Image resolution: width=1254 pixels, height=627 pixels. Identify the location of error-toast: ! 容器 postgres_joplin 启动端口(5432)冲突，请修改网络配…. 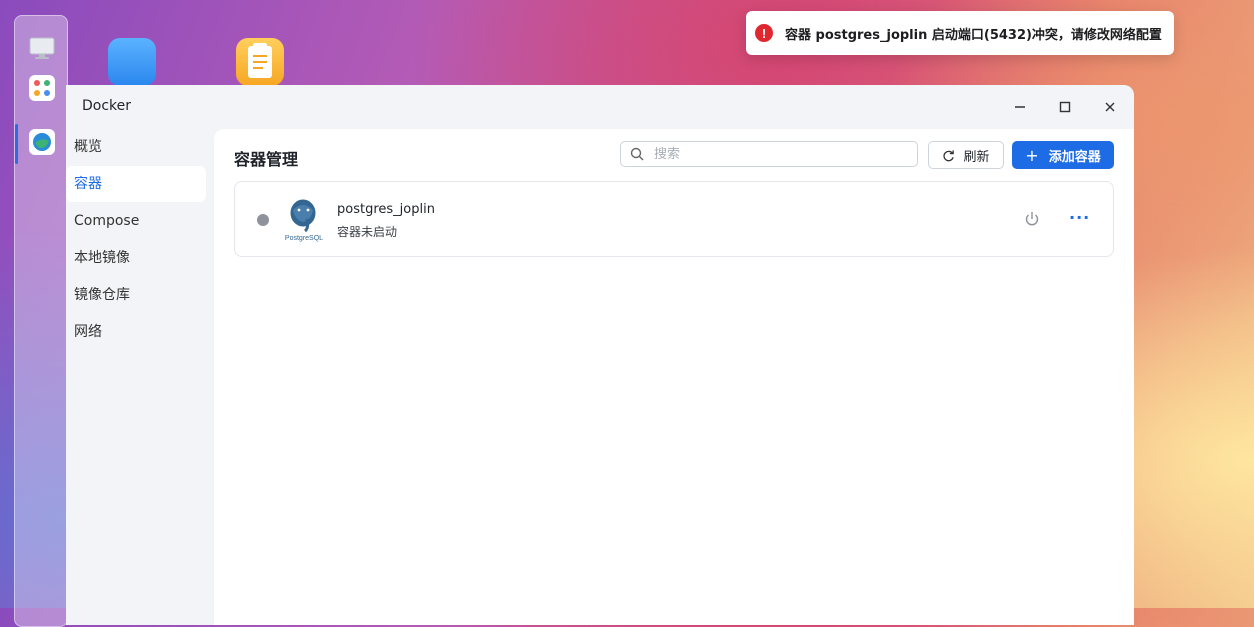
(960, 33).